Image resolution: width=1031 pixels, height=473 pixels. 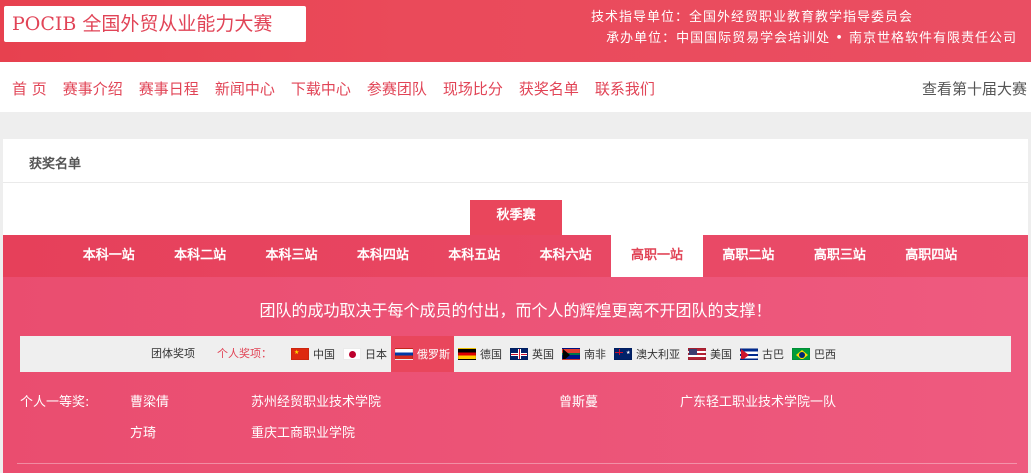 I want to click on tab-station-ug-1: 本科一站, so click(x=108, y=256).